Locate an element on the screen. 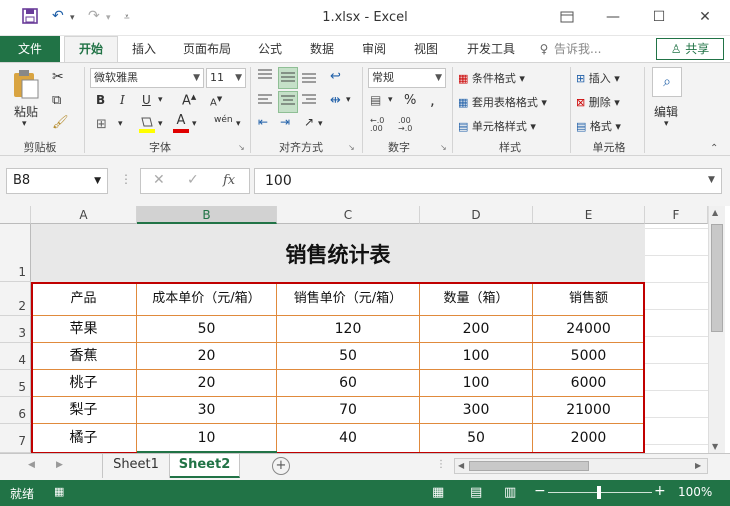 The image size is (730, 506). row-header-1: 1 is located at coordinates (15, 253).